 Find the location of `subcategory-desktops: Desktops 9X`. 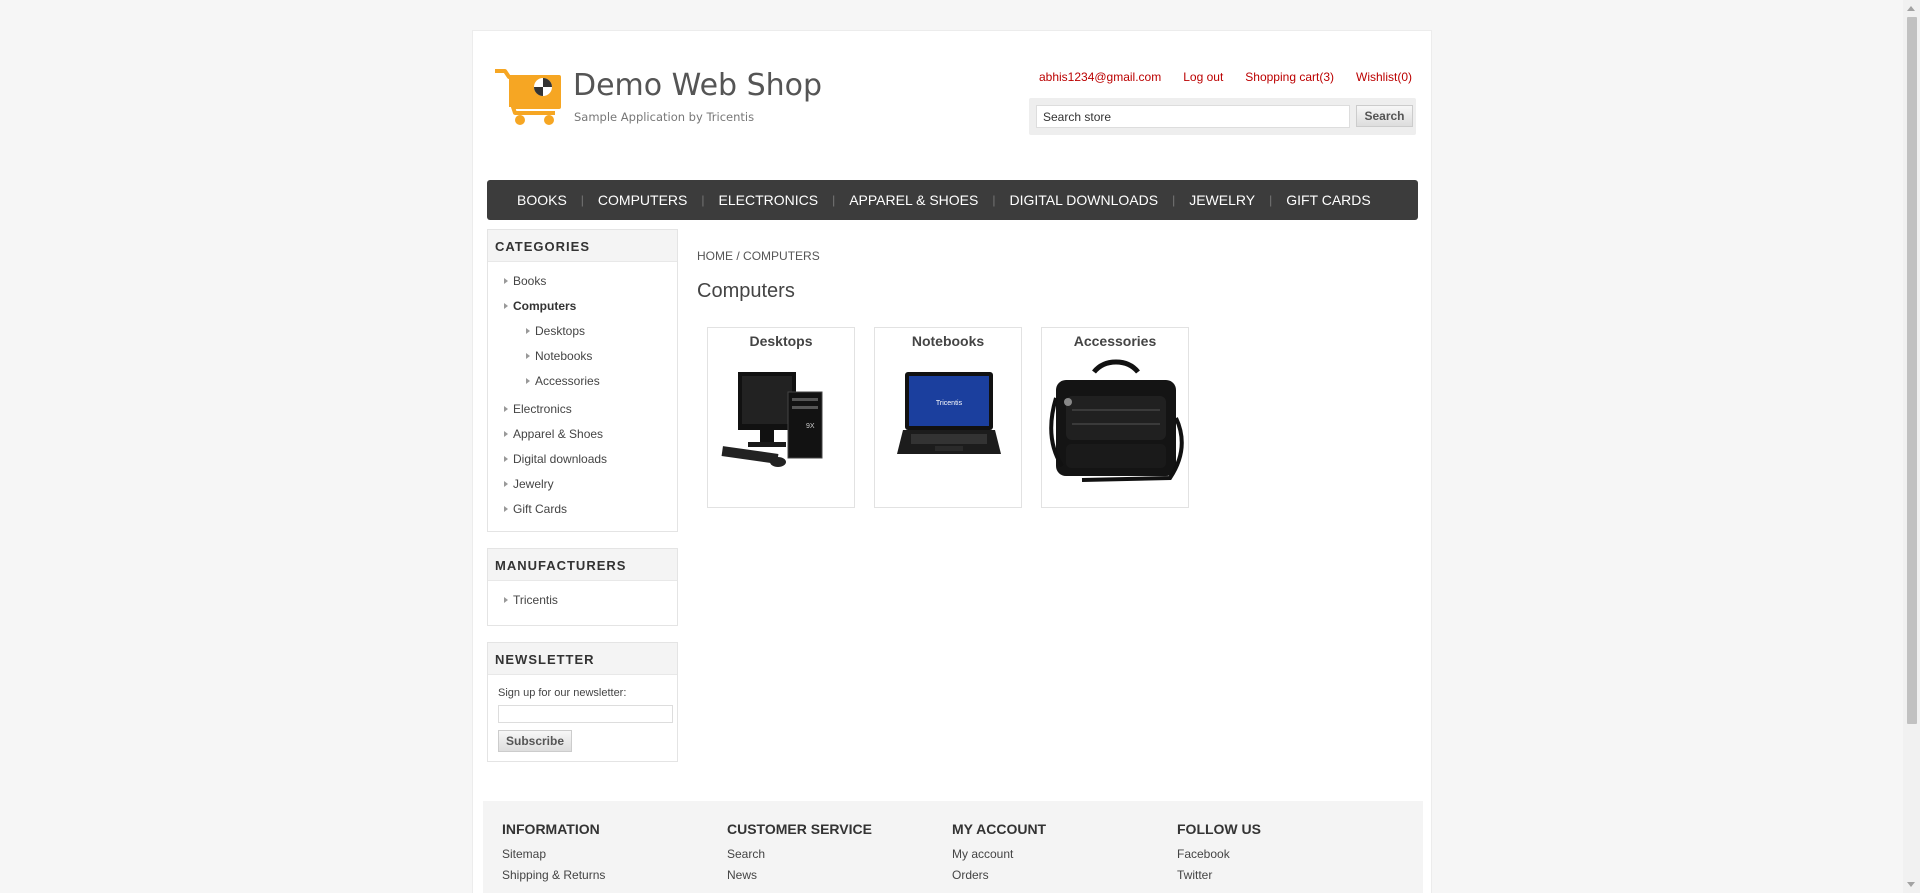

subcategory-desktops: Desktops 9X is located at coordinates (781, 417).